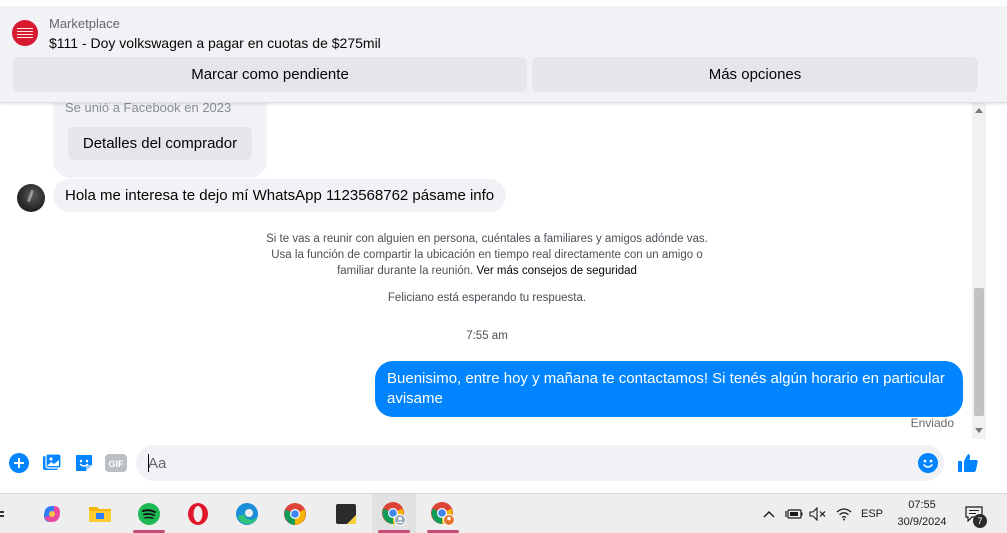 Image resolution: width=1007 pixels, height=533 pixels. I want to click on listing-thumbnail, so click(25, 33).